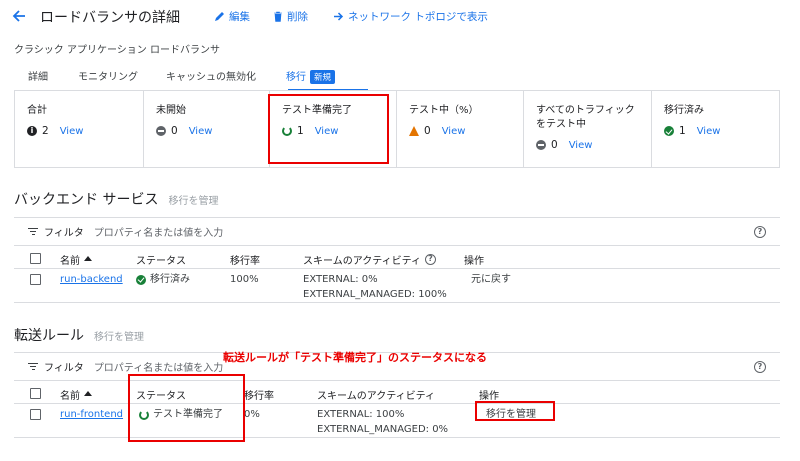 The image size is (800, 461). Describe the element at coordinates (278, 16) in the screenshot. I see `trash-icon` at that location.